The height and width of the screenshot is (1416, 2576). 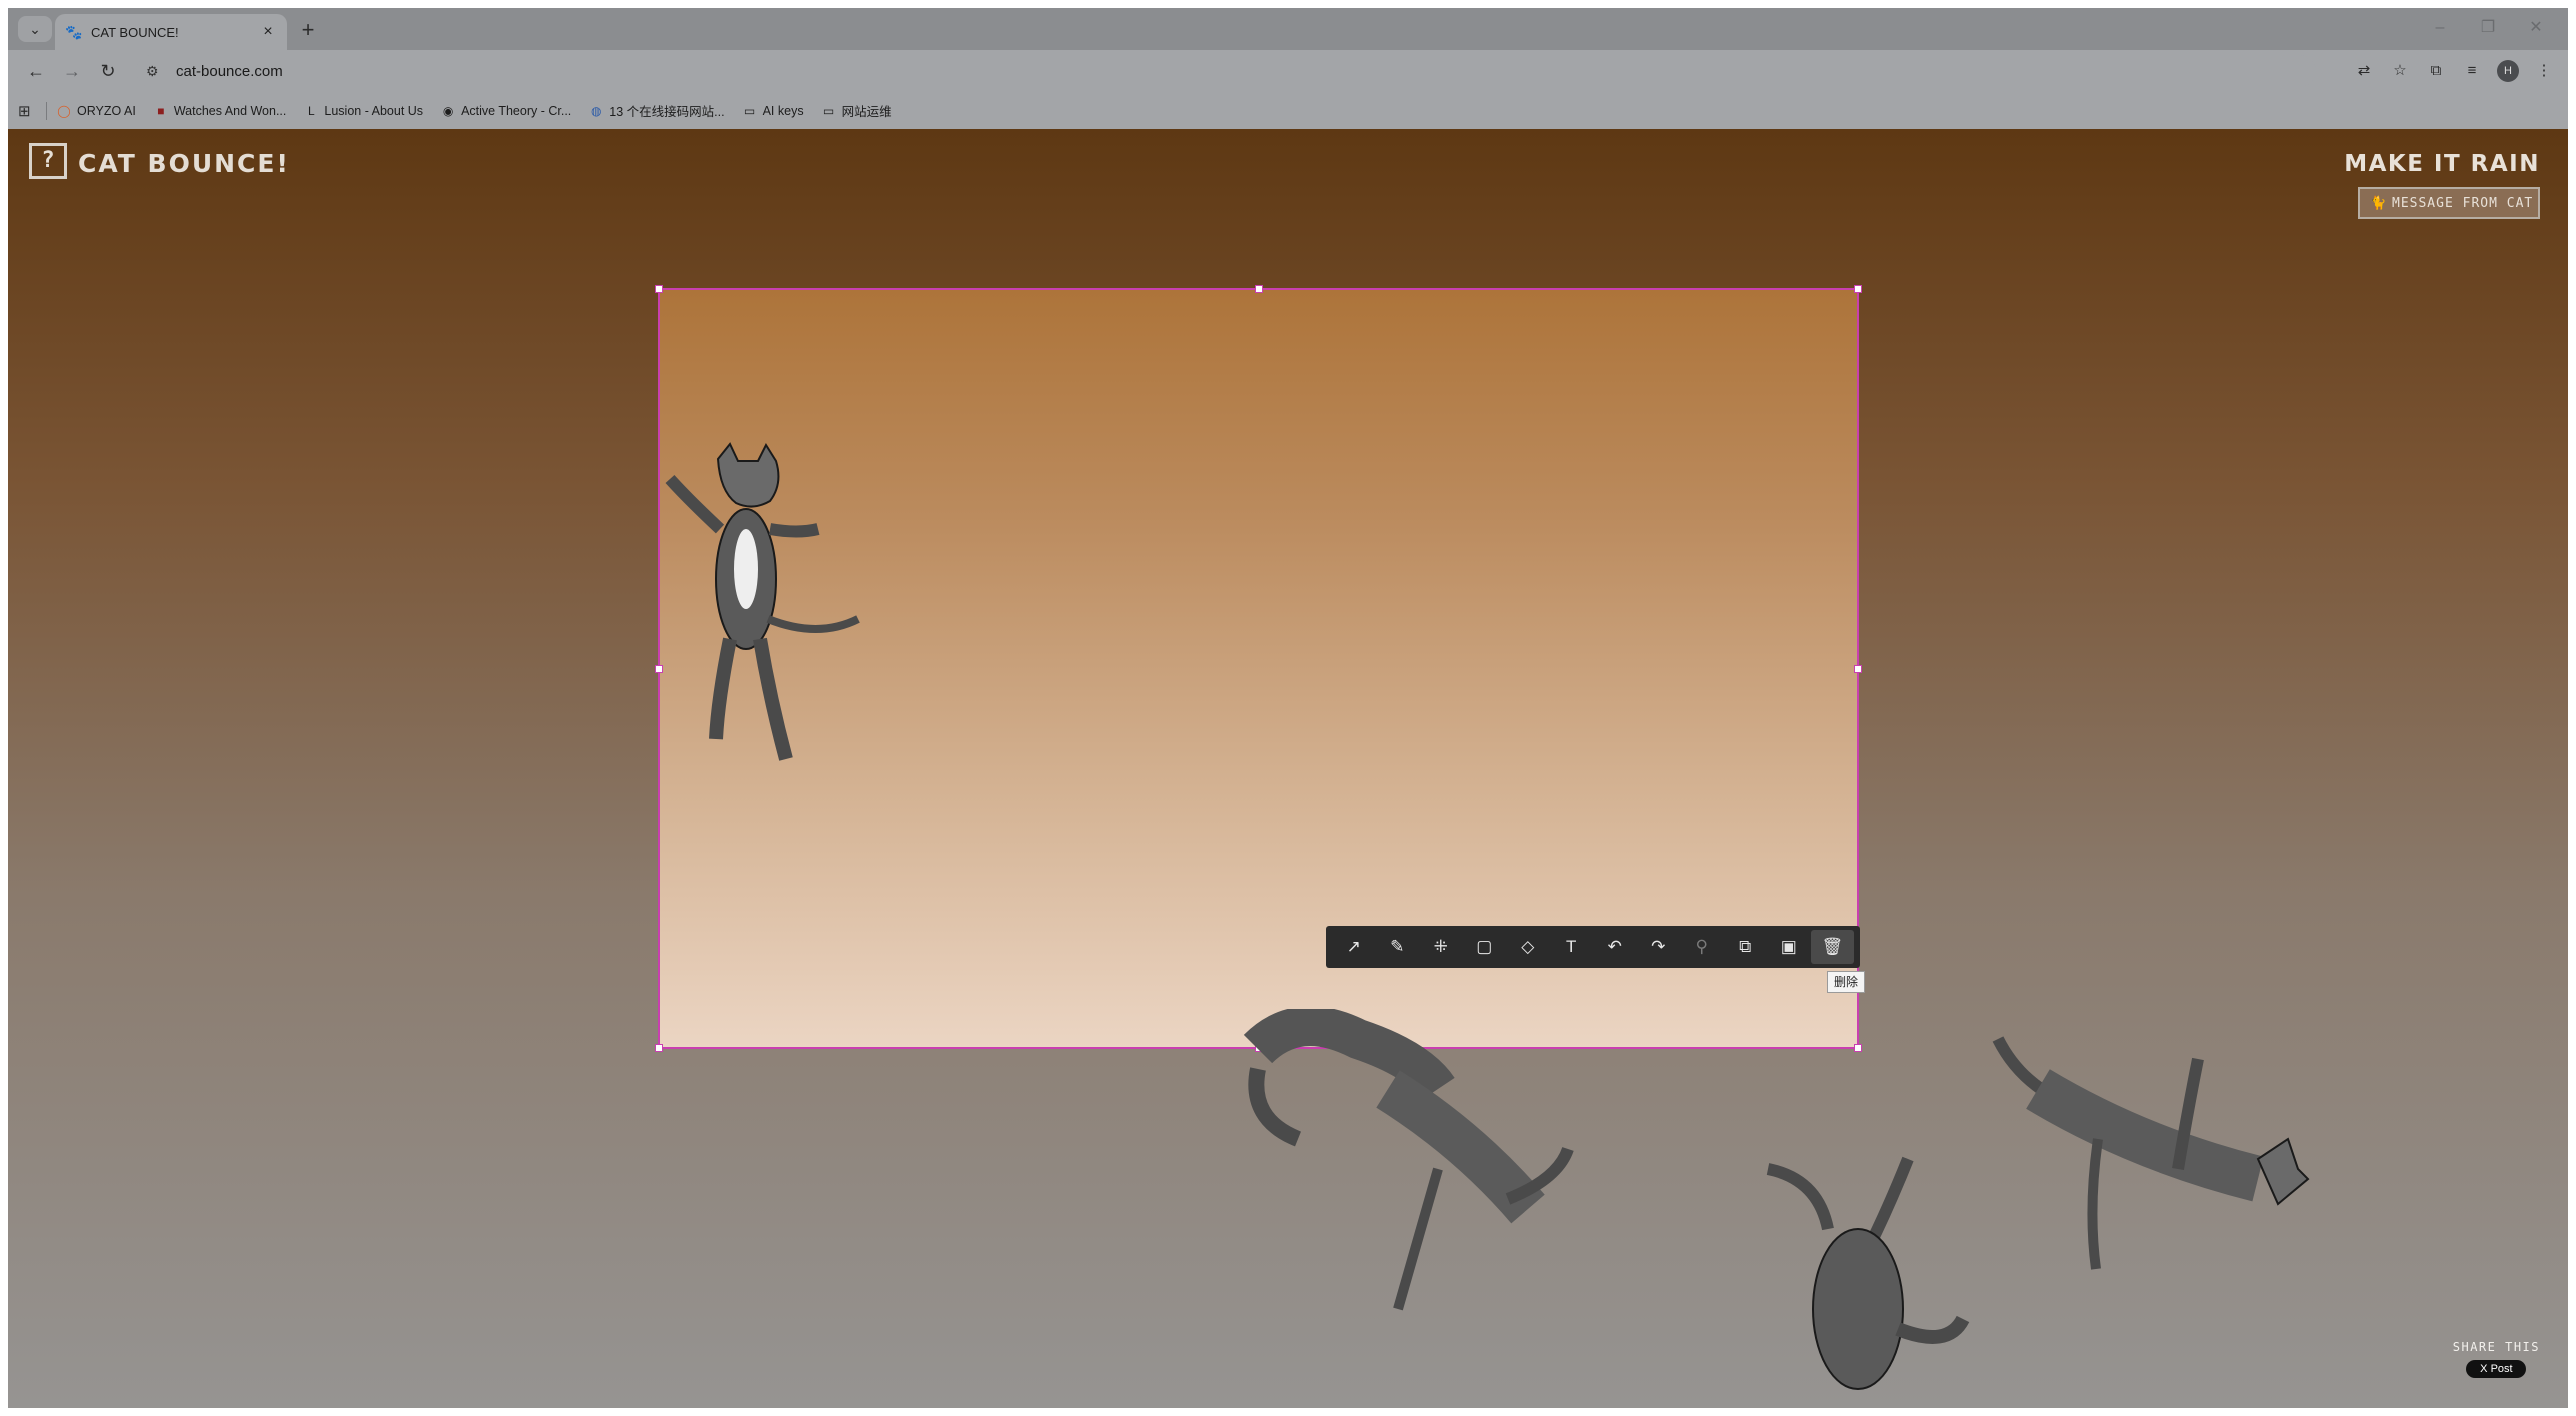 I want to click on tab-title: CAT BOUNCE!, so click(x=135, y=32).